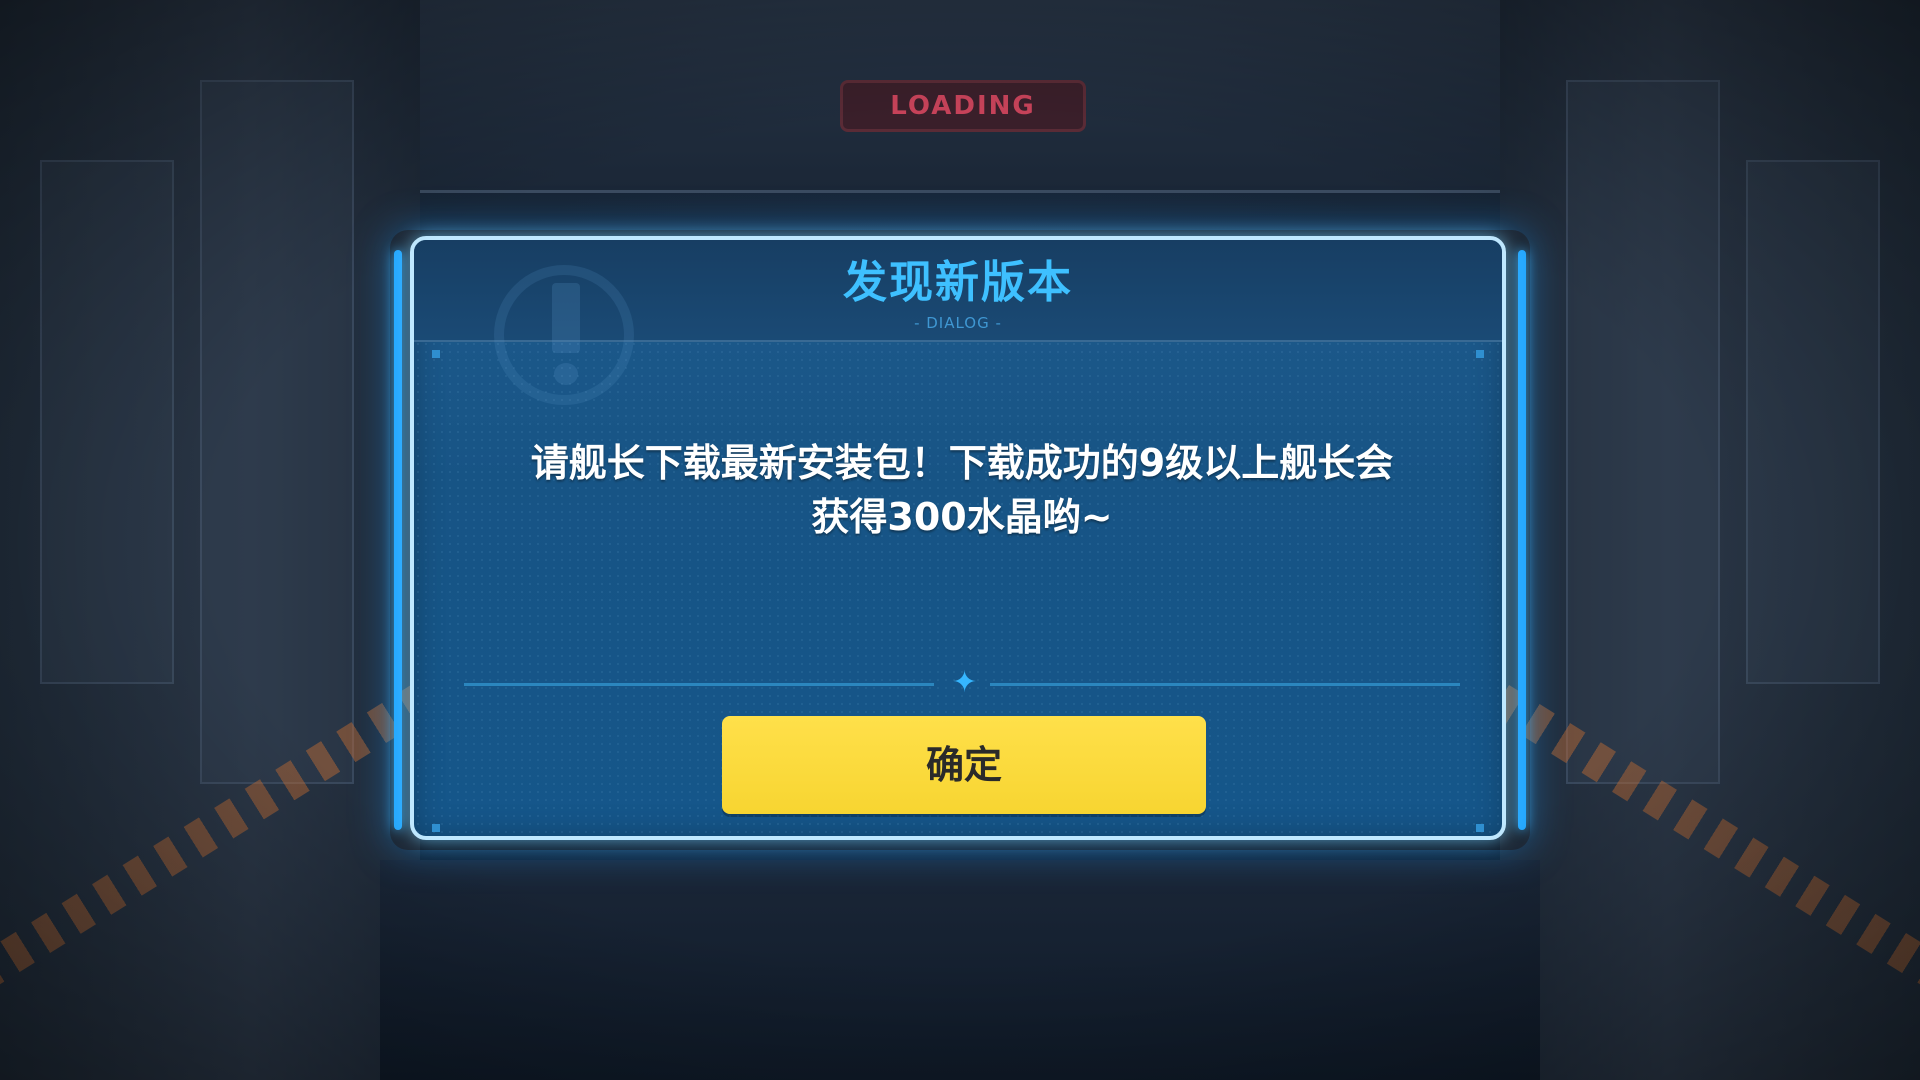 The height and width of the screenshot is (1080, 1920). Describe the element at coordinates (962, 517) in the screenshot. I see `dialog-message-line-2: 获得300水晶哟~` at that location.